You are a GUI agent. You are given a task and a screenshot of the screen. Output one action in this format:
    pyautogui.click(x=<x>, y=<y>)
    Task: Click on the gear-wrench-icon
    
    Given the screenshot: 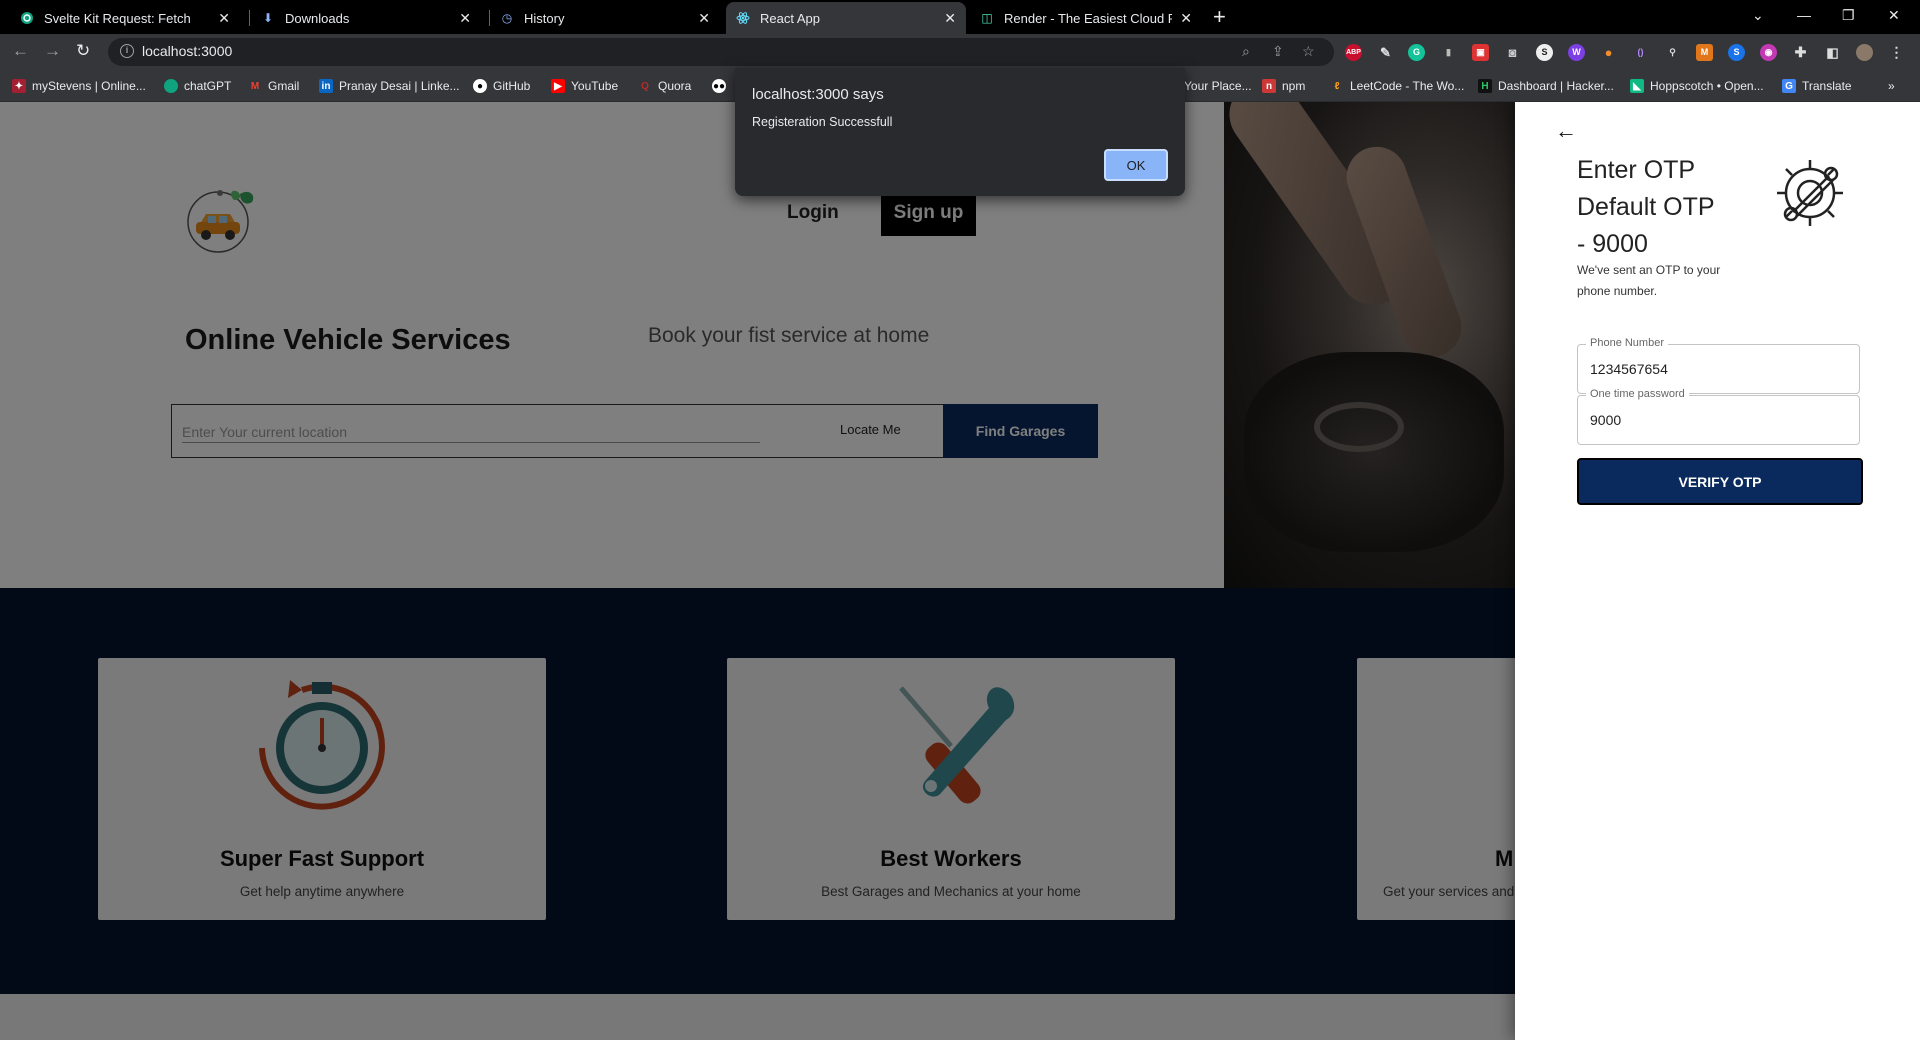 What is the action you would take?
    pyautogui.click(x=1810, y=193)
    